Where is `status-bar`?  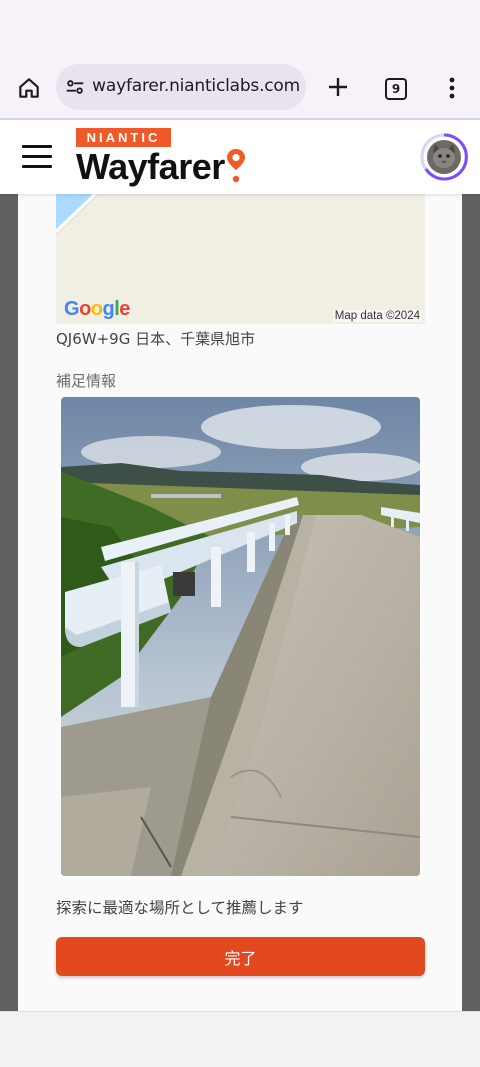 status-bar is located at coordinates (240, 30).